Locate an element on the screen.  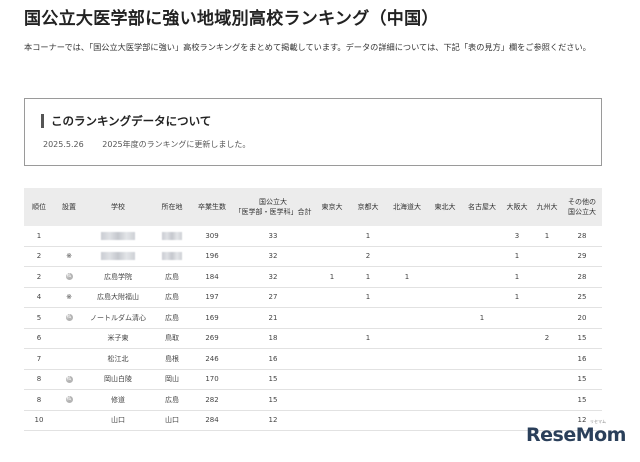
cell-kyushu: 2 is located at coordinates (547, 338).